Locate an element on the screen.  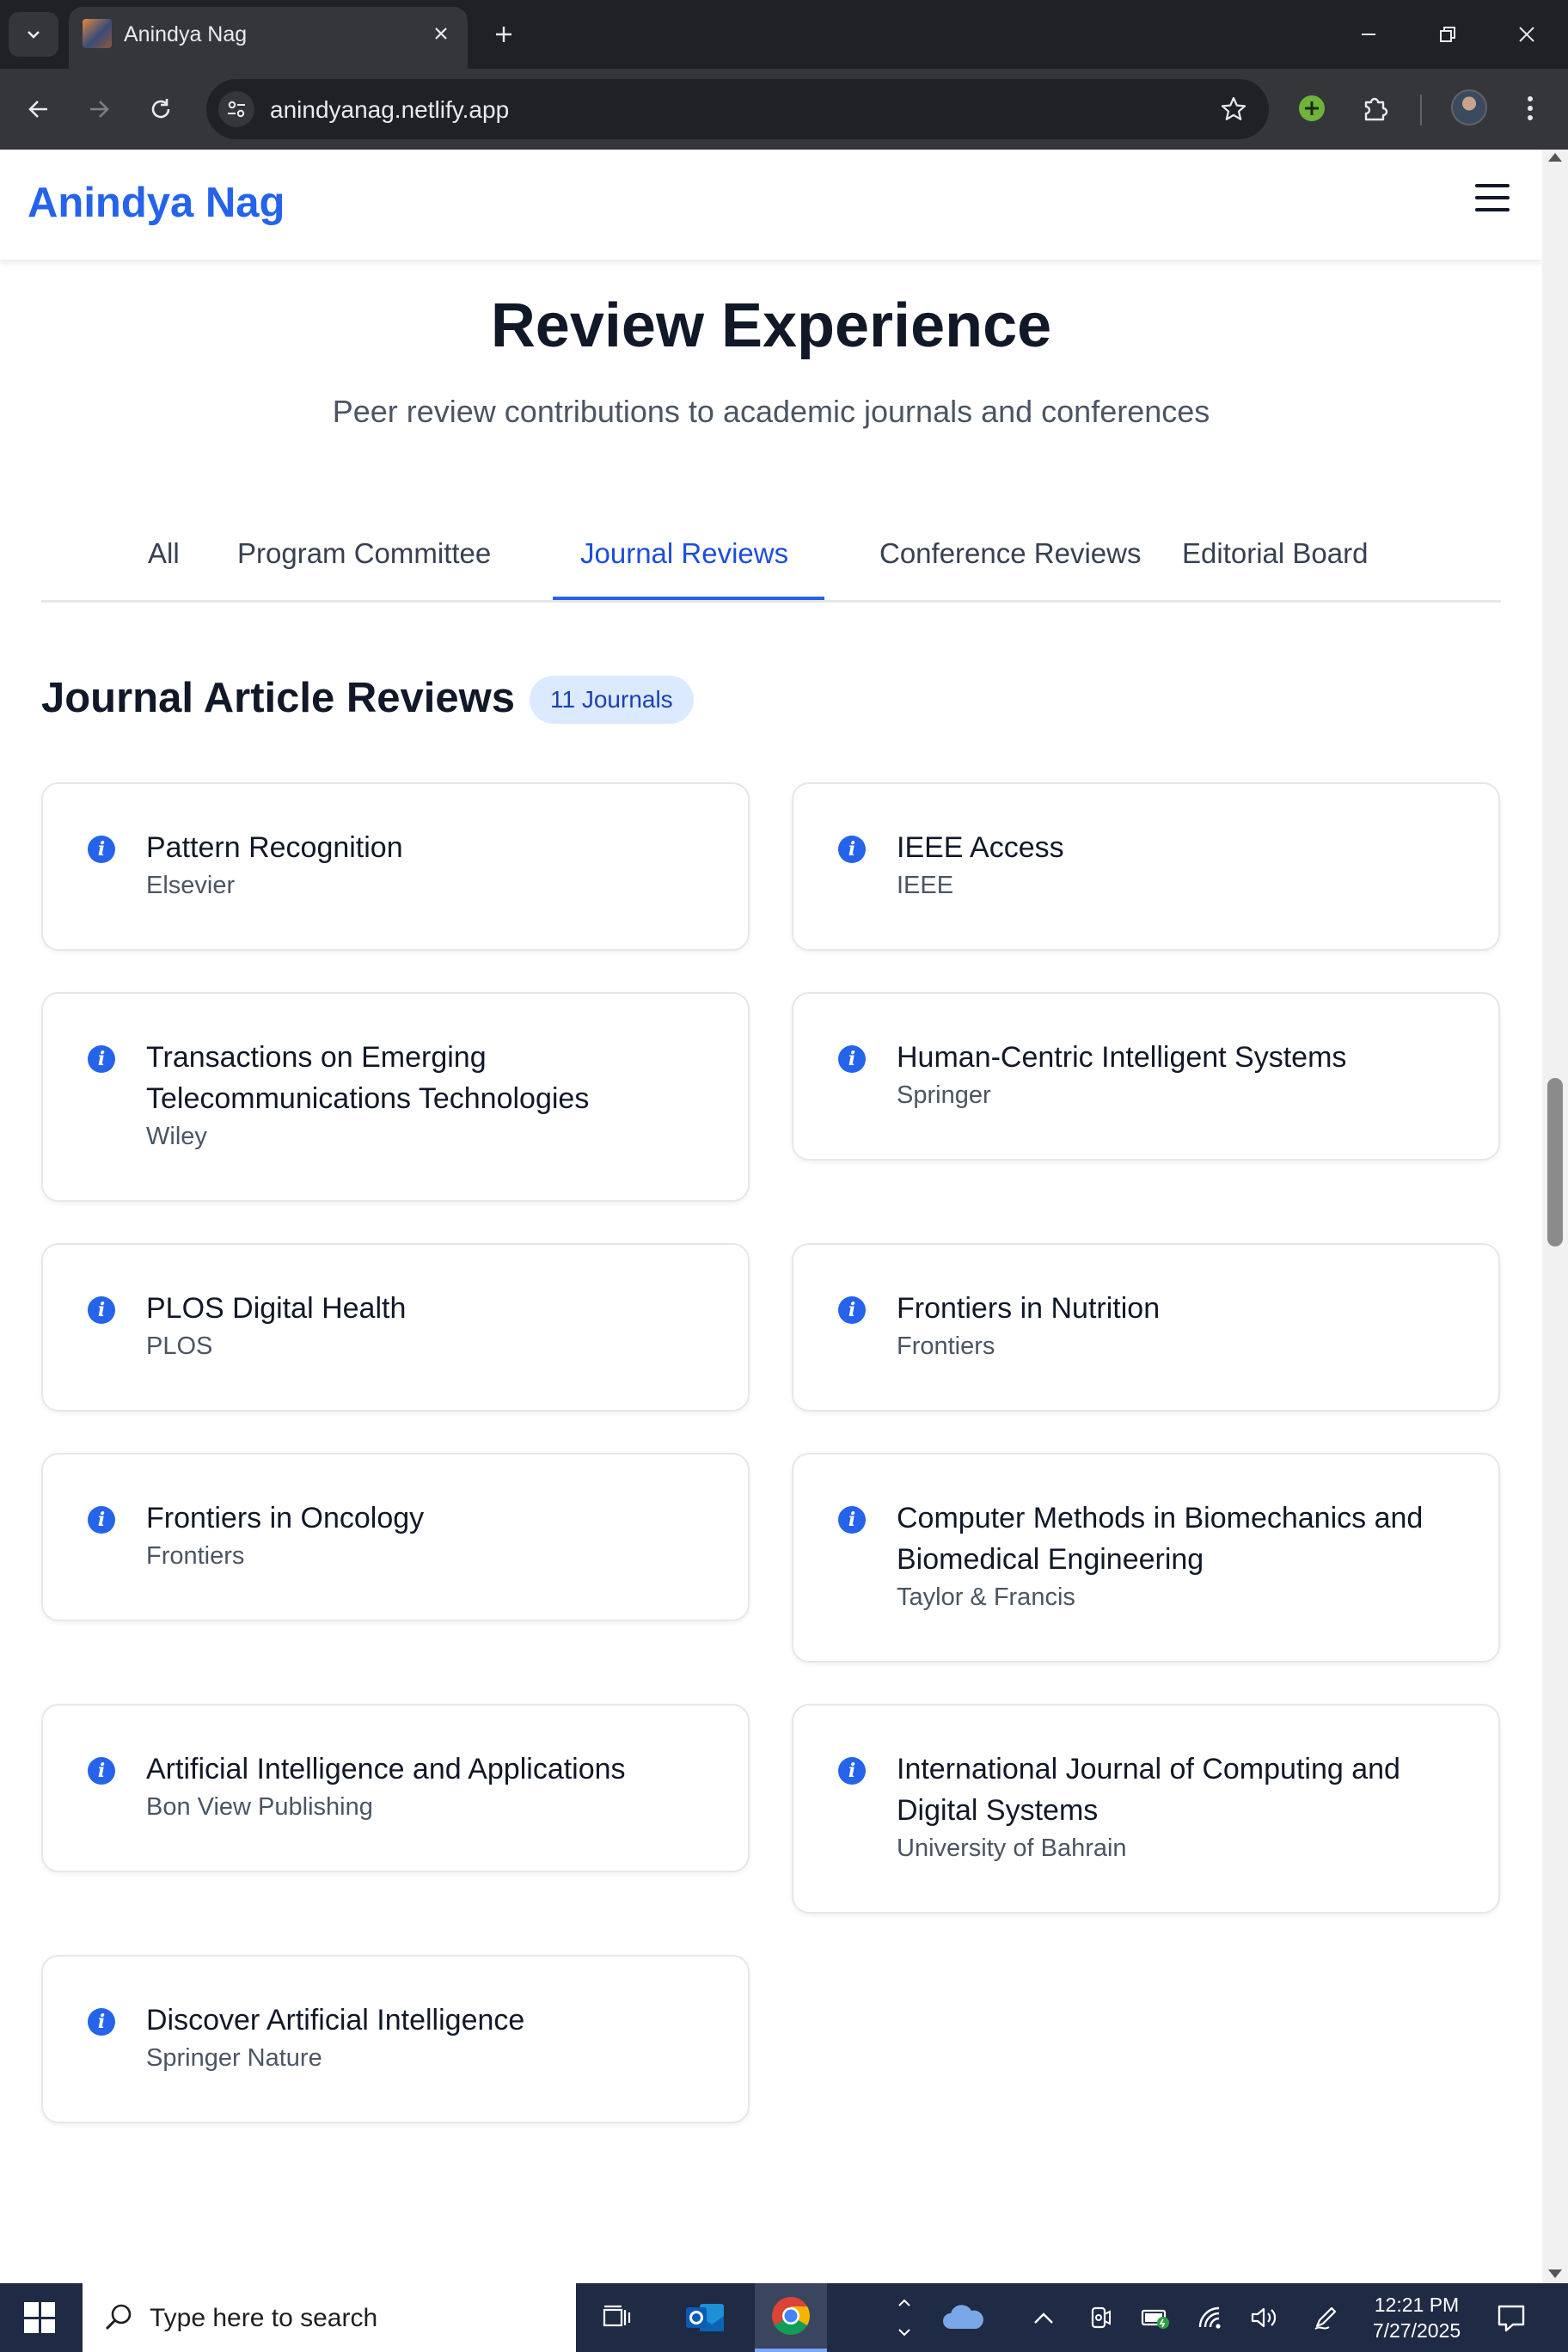
plus-icon is located at coordinates (503, 34).